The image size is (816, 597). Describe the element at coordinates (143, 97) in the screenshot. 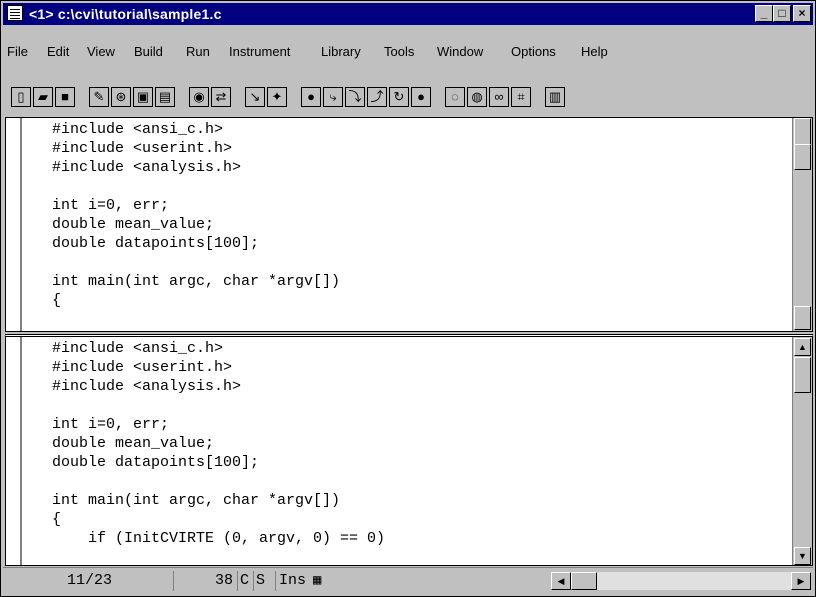

I see `build-icon: ▣` at that location.